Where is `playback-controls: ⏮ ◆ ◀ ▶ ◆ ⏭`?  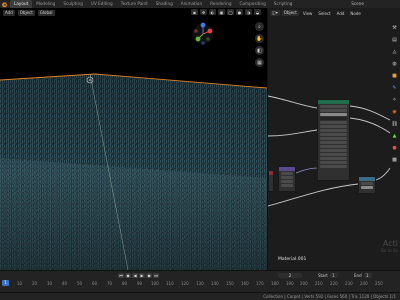 playback-controls: ⏮ ◆ ◀ ▶ ◆ ⏭ is located at coordinates (138, 275).